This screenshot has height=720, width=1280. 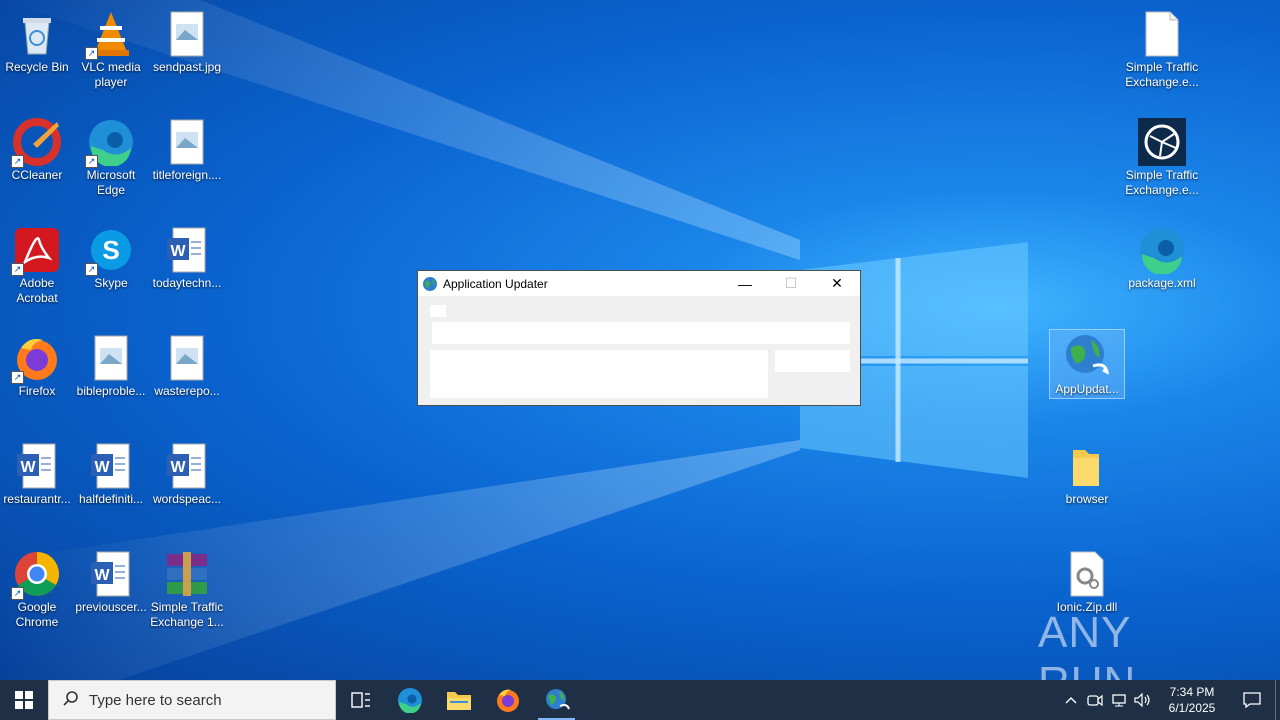 I want to click on skype-icon: S ↗, so click(x=110, y=251).